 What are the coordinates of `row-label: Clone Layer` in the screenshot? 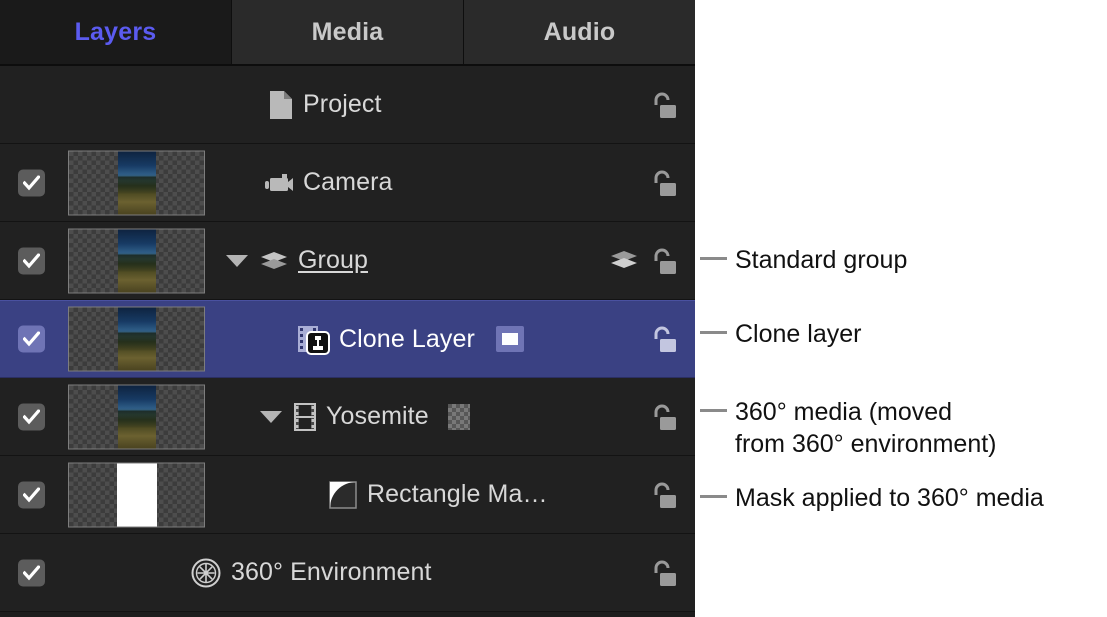 It's located at (407, 339).